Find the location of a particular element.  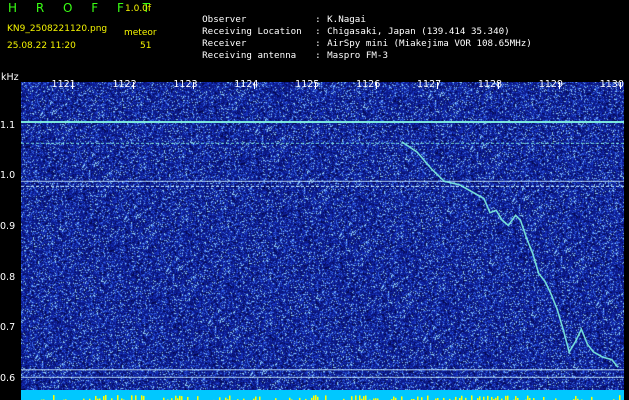

meteor-count: 51 is located at coordinates (146, 46).